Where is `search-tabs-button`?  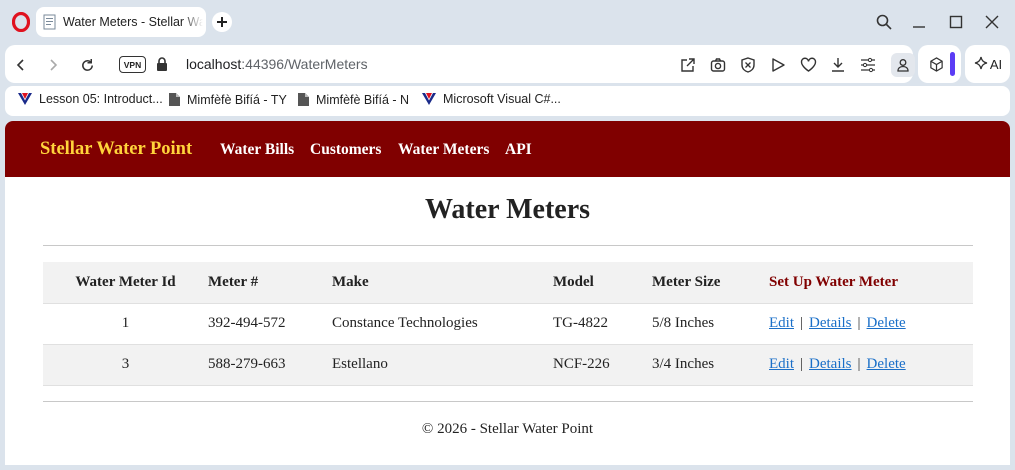 search-tabs-button is located at coordinates (884, 22).